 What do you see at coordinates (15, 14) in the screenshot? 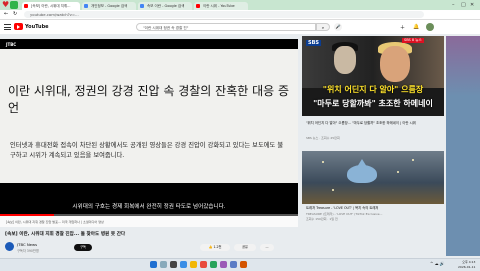
I see `reload-icon: ↻` at bounding box center [15, 14].